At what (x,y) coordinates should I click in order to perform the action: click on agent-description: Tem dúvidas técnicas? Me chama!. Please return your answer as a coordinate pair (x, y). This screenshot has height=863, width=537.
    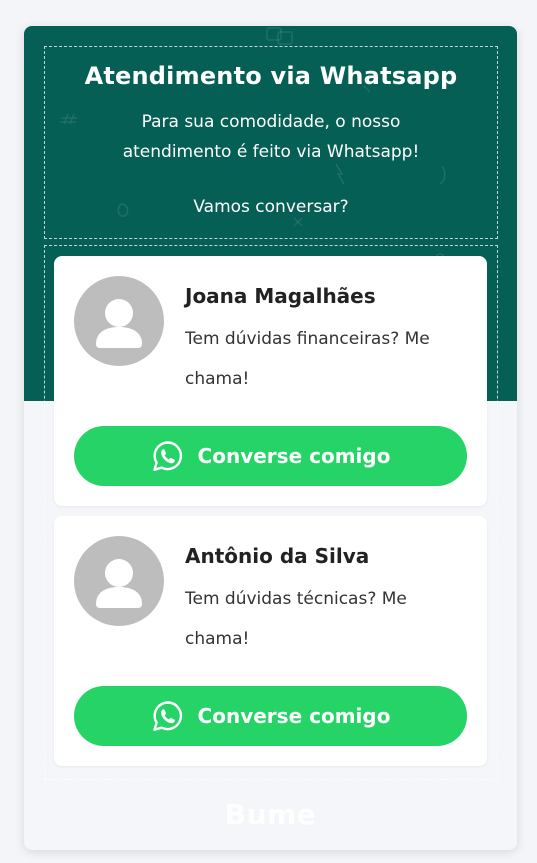
    Looking at the image, I should click on (296, 619).